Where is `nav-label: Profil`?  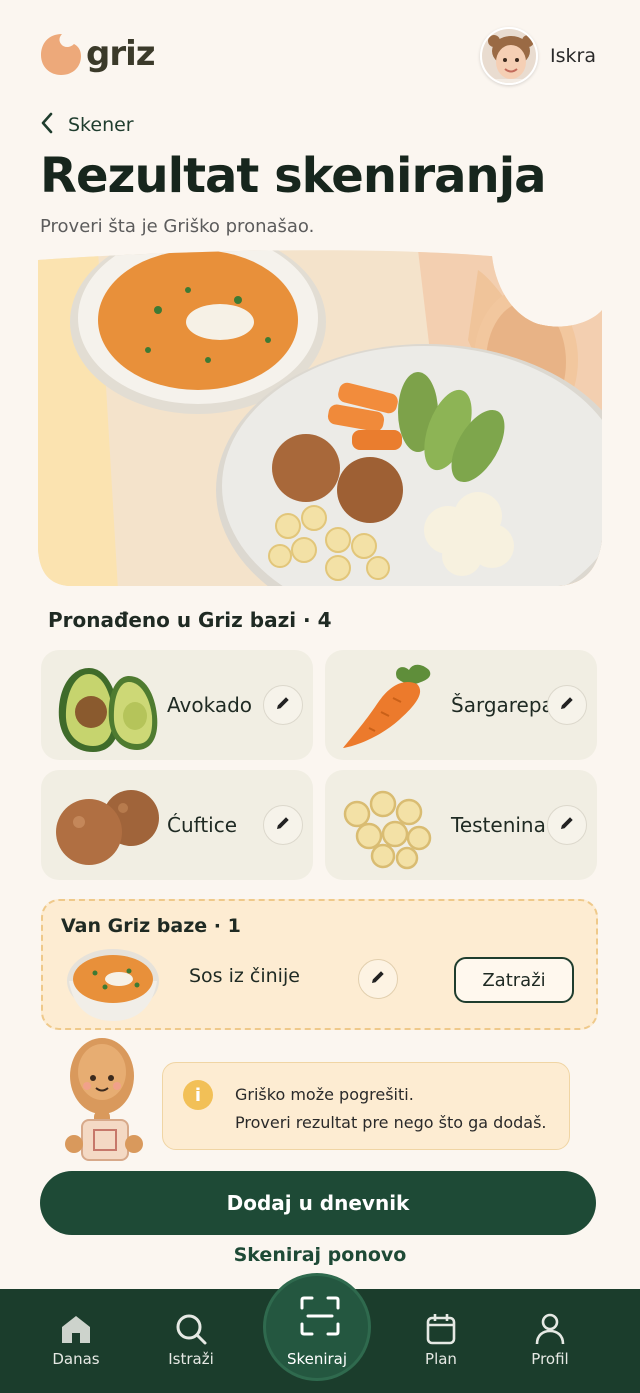 nav-label: Profil is located at coordinates (550, 1359).